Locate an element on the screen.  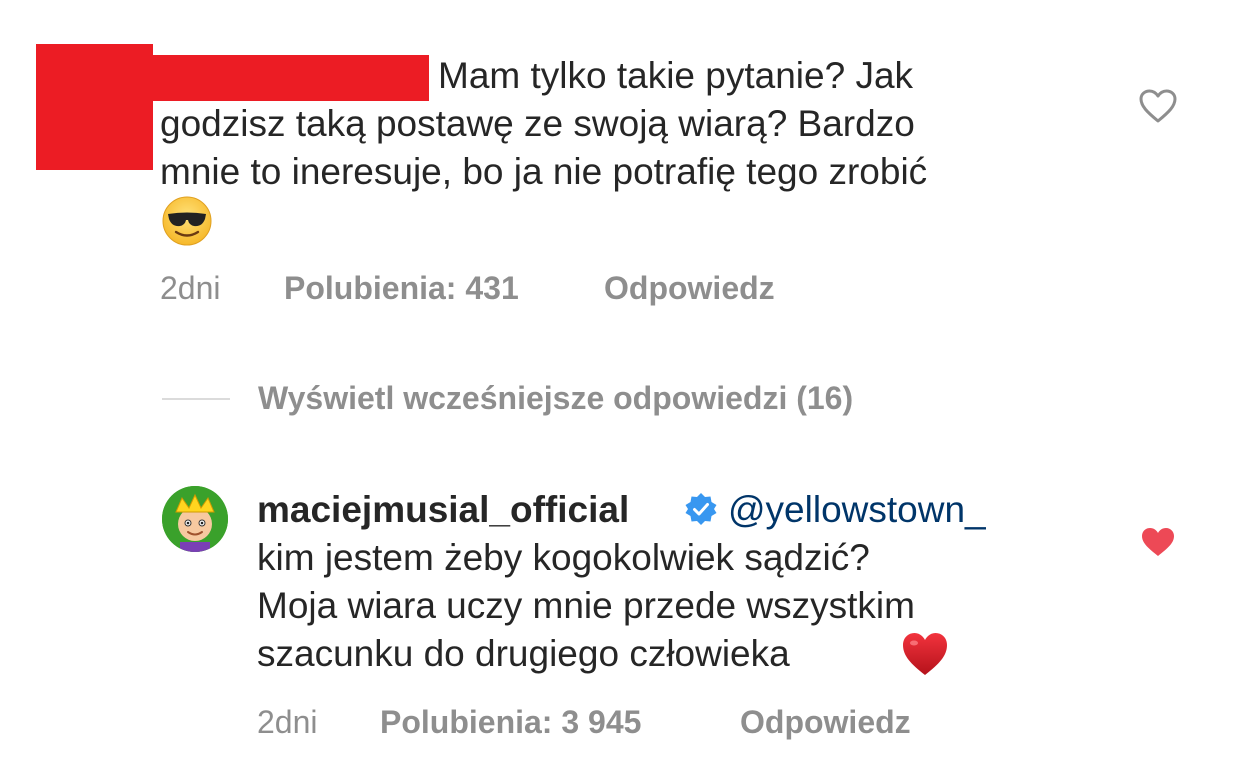
avatar is located at coordinates (195, 519).